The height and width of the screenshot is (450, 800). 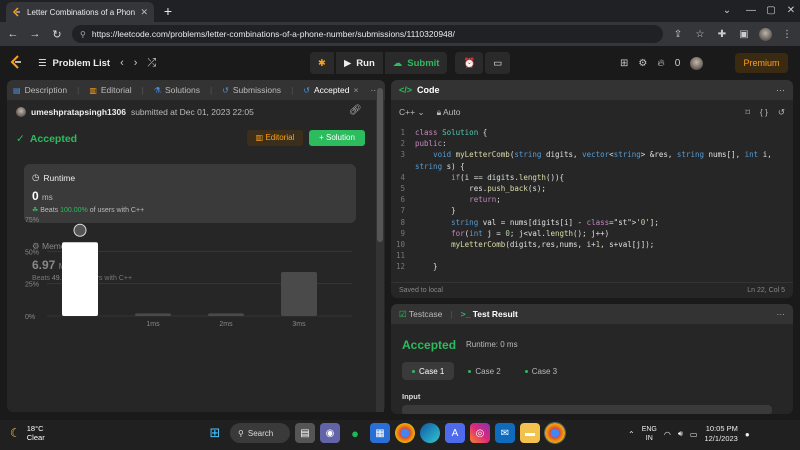 I want to click on code-toolbar: C++ ⌄ 🔒︎ Auto ⌑ { } ↺, so click(x=592, y=112).